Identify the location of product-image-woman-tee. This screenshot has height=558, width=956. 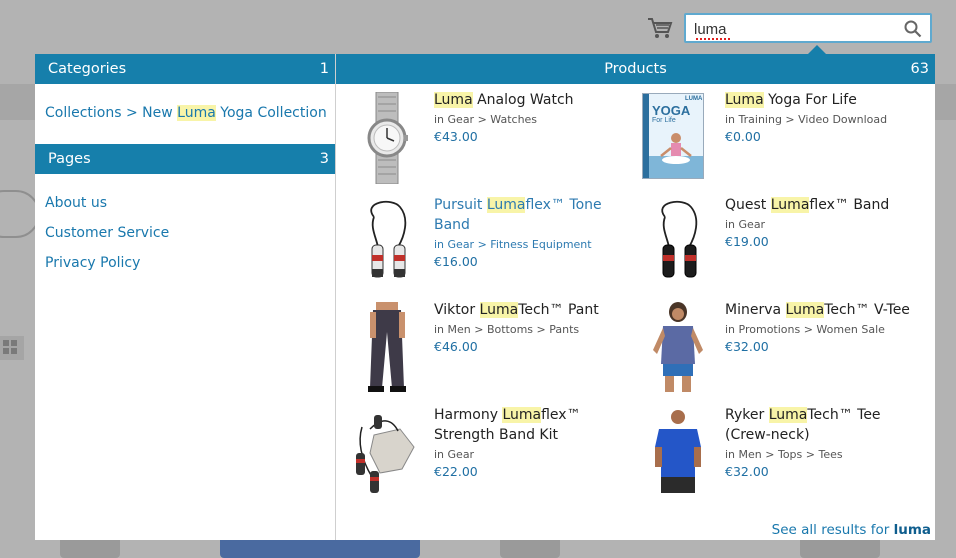
(678, 347).